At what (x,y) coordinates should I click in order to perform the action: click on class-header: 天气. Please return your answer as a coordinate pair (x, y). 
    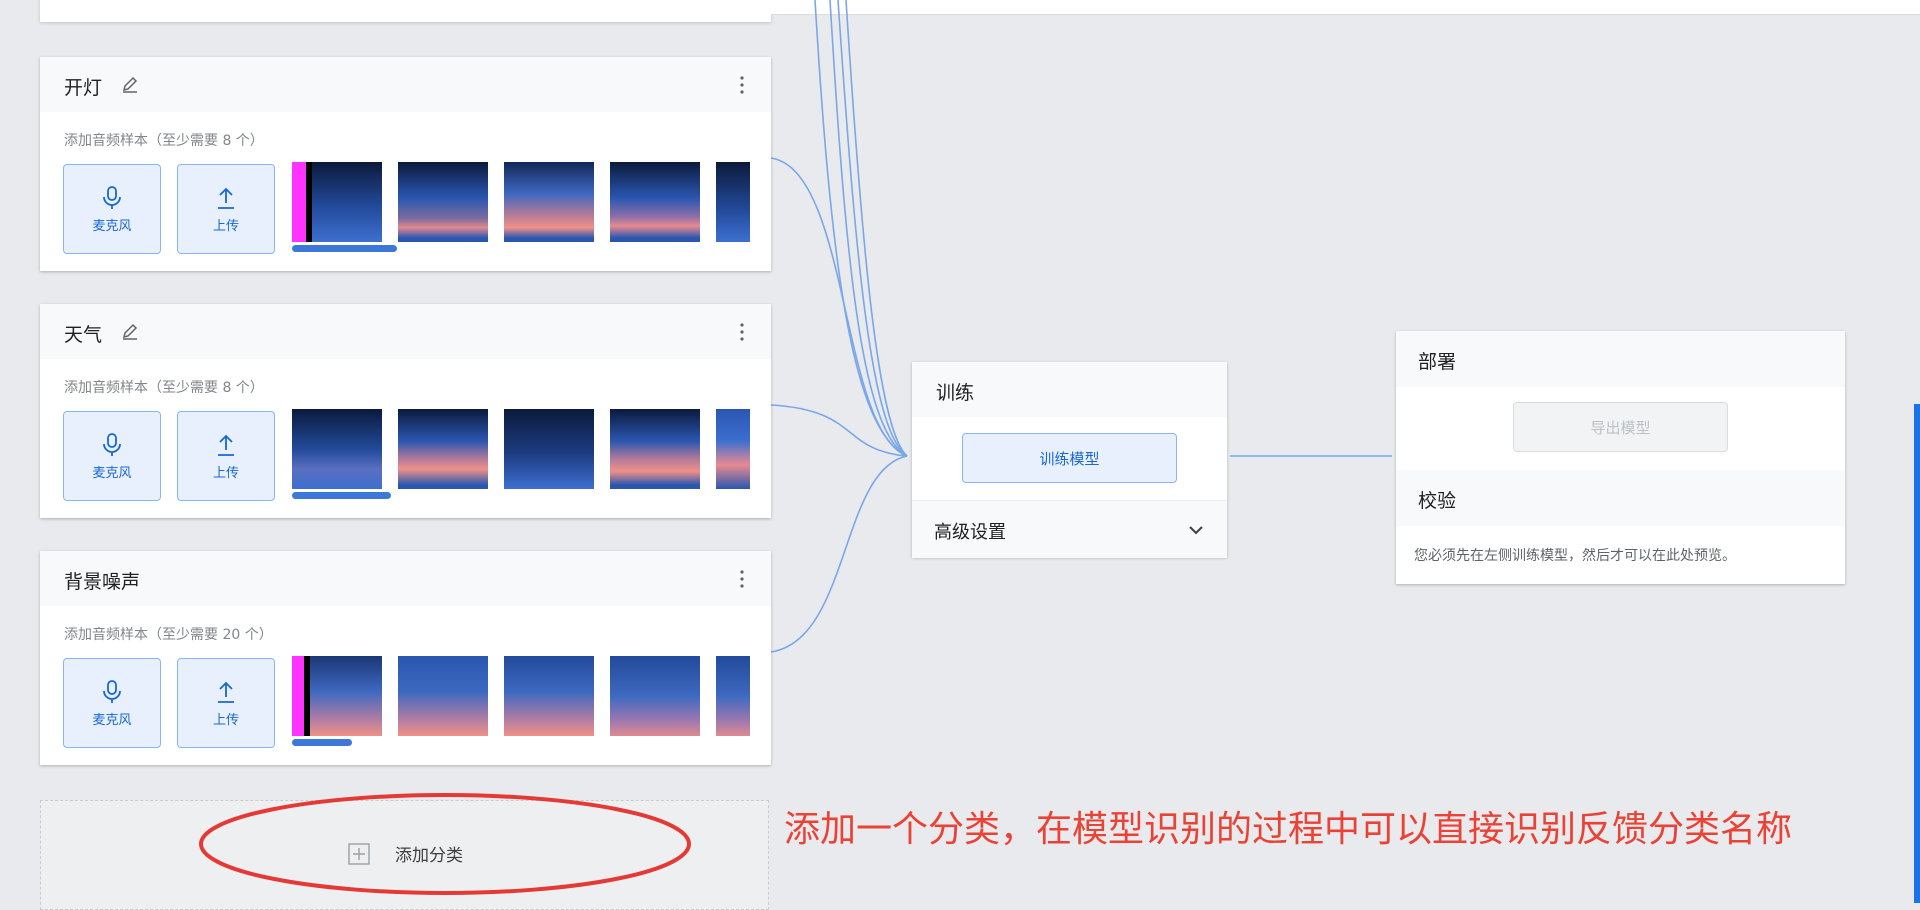
    Looking at the image, I should click on (405, 331).